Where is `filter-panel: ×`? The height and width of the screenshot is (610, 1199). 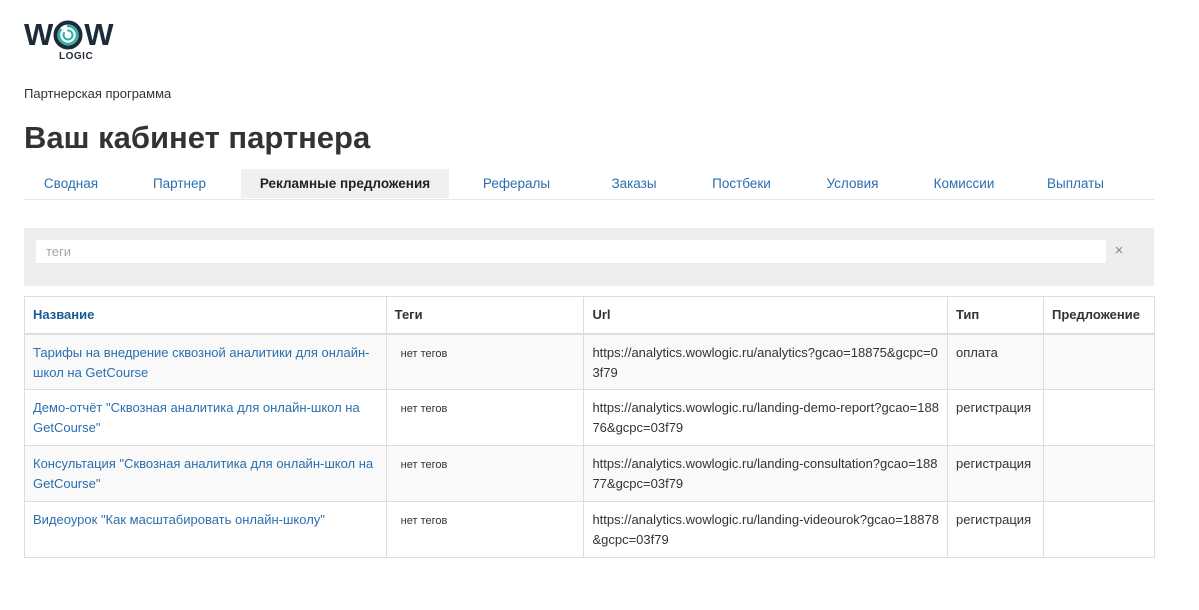
filter-panel: × is located at coordinates (589, 257).